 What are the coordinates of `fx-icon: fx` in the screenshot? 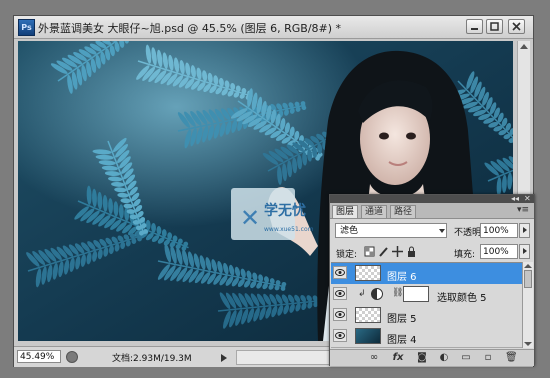 It's located at (398, 358).